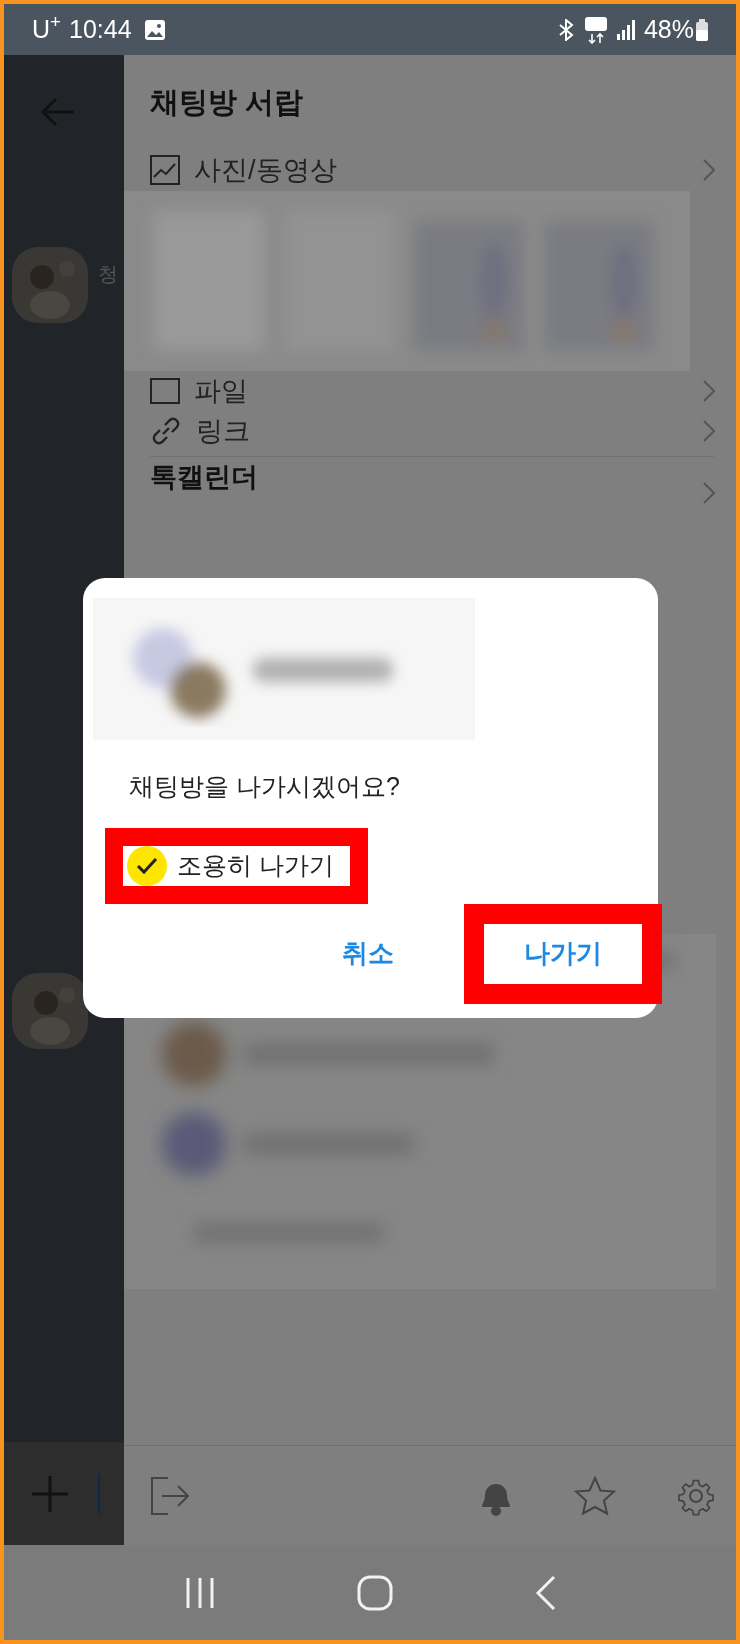 This screenshot has height=1644, width=740. What do you see at coordinates (100, 29) in the screenshot?
I see `status-time: 10:44` at bounding box center [100, 29].